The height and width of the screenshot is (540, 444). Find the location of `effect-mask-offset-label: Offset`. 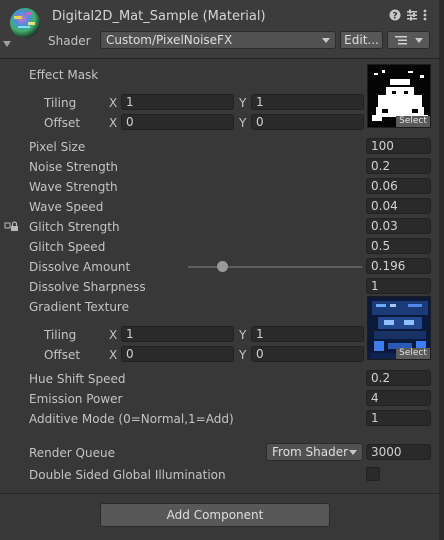

effect-mask-offset-label: Offset is located at coordinates (62, 123).